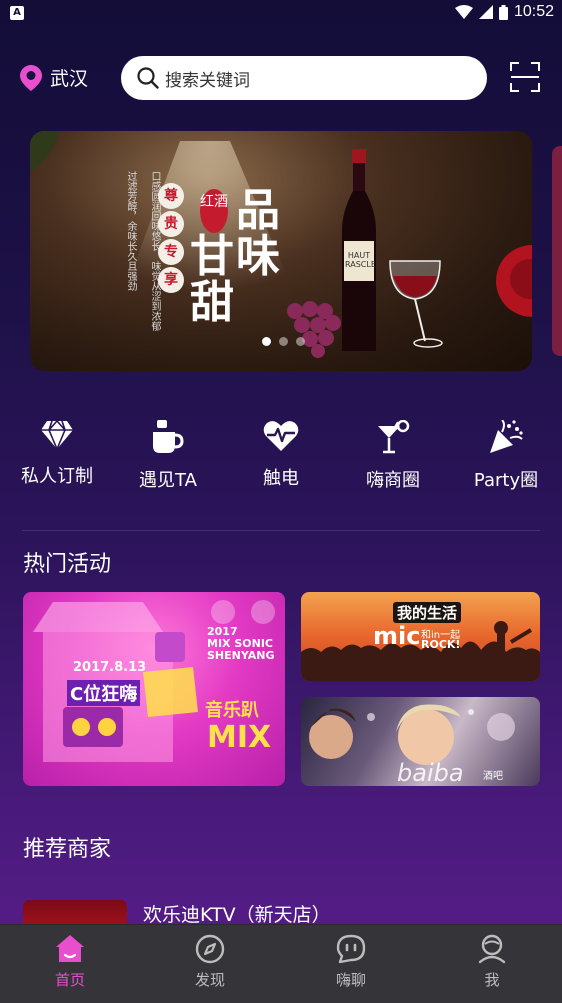  I want to click on banner-side-text: 过滤芳醇，余味长久且强劲, so click(130, 231).